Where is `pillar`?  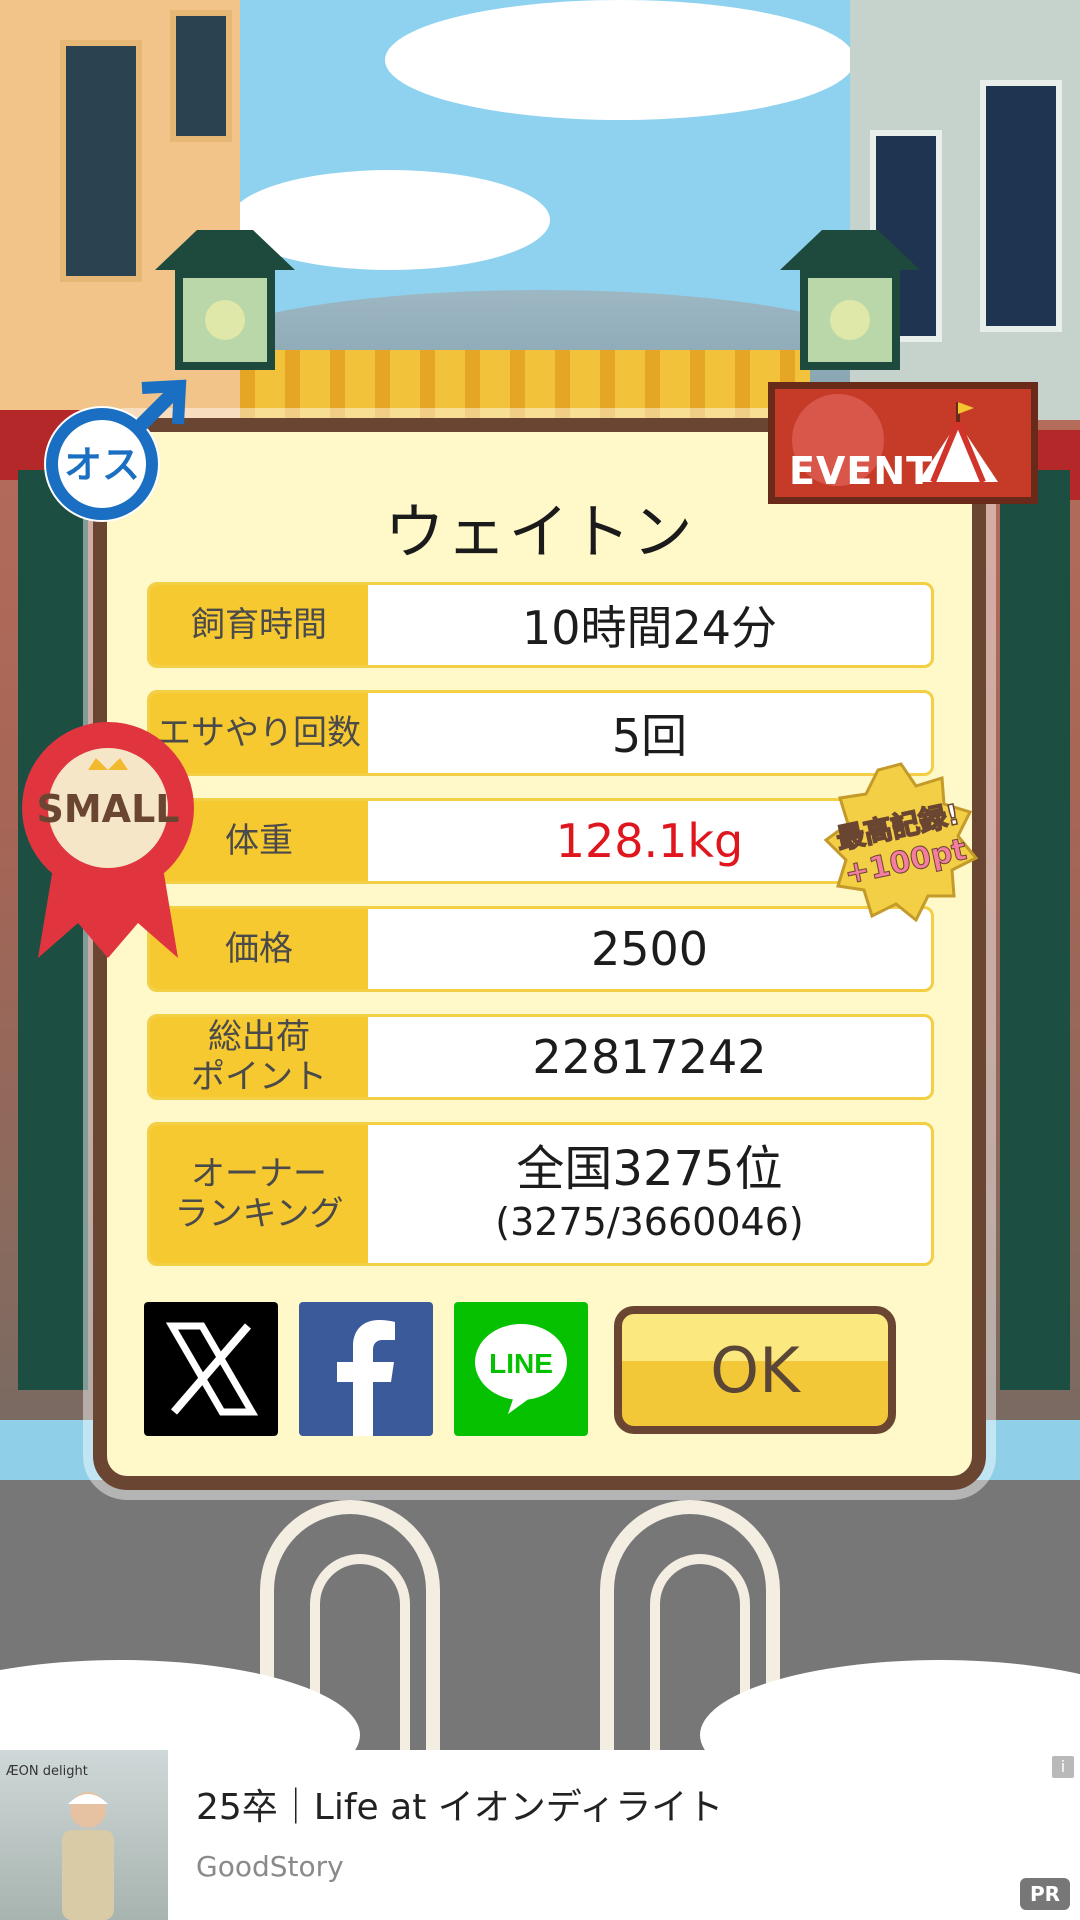
pillar is located at coordinates (1035, 930).